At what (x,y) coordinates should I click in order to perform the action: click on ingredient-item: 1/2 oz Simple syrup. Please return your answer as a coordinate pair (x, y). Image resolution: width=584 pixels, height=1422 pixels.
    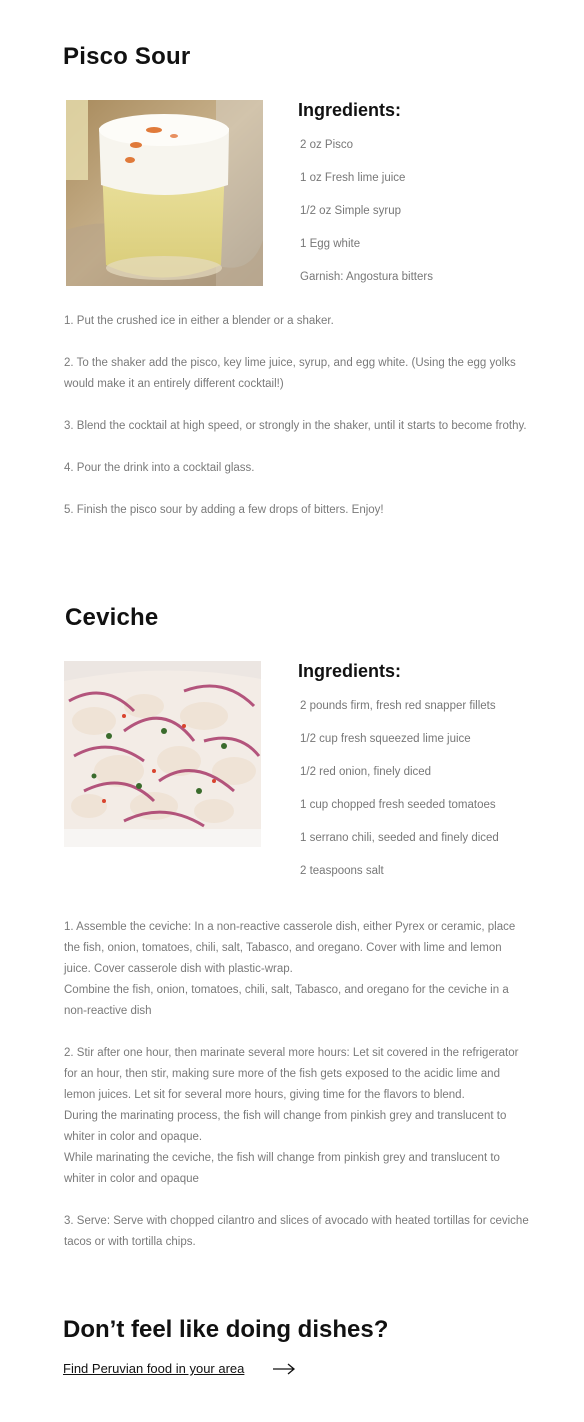
    Looking at the image, I should click on (350, 211).